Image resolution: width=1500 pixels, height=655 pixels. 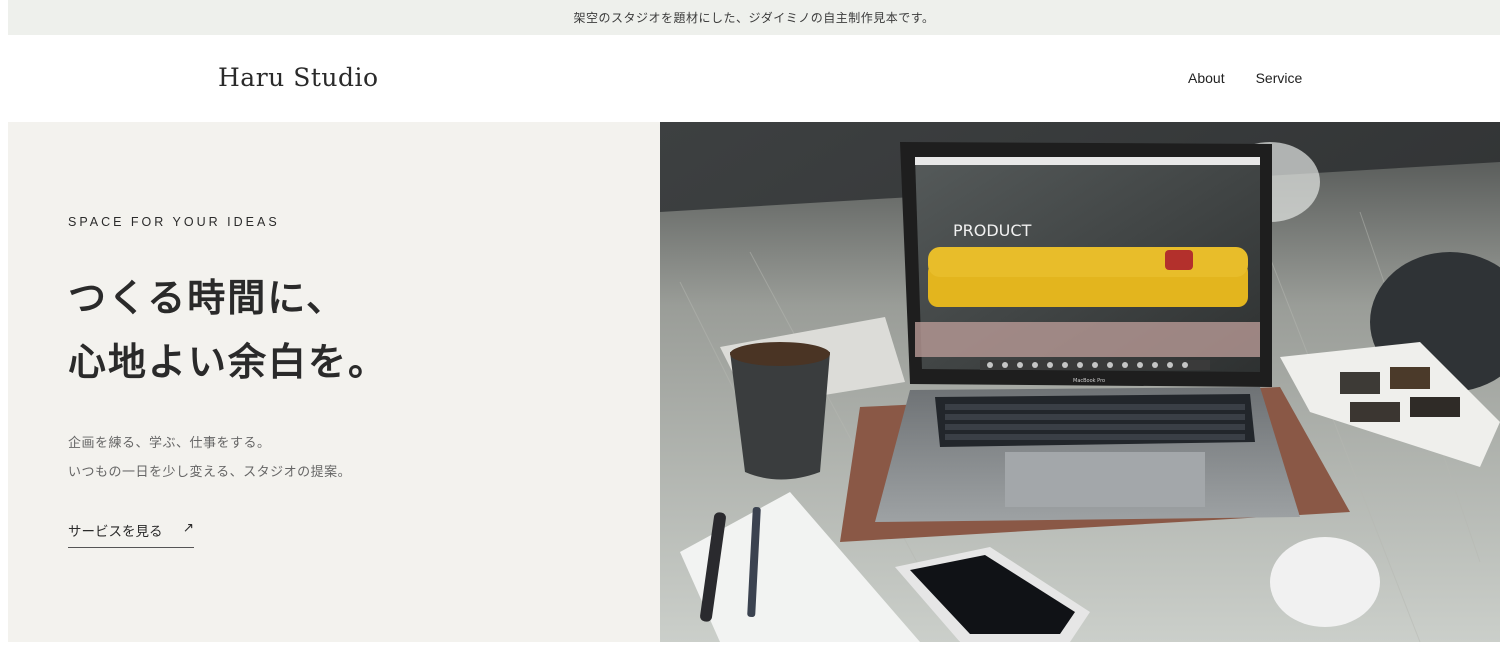 What do you see at coordinates (188, 528) in the screenshot?
I see `arrow-up-right-icon: ↗` at bounding box center [188, 528].